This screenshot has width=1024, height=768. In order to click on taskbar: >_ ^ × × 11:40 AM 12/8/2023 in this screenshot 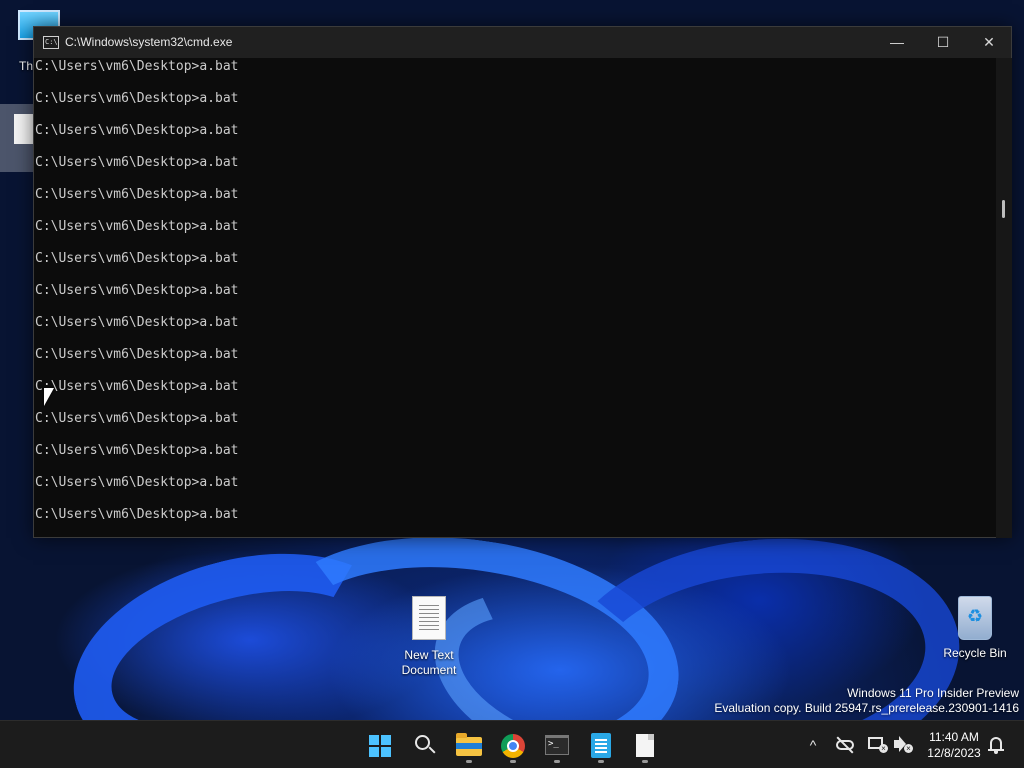, I will do `click(512, 744)`.